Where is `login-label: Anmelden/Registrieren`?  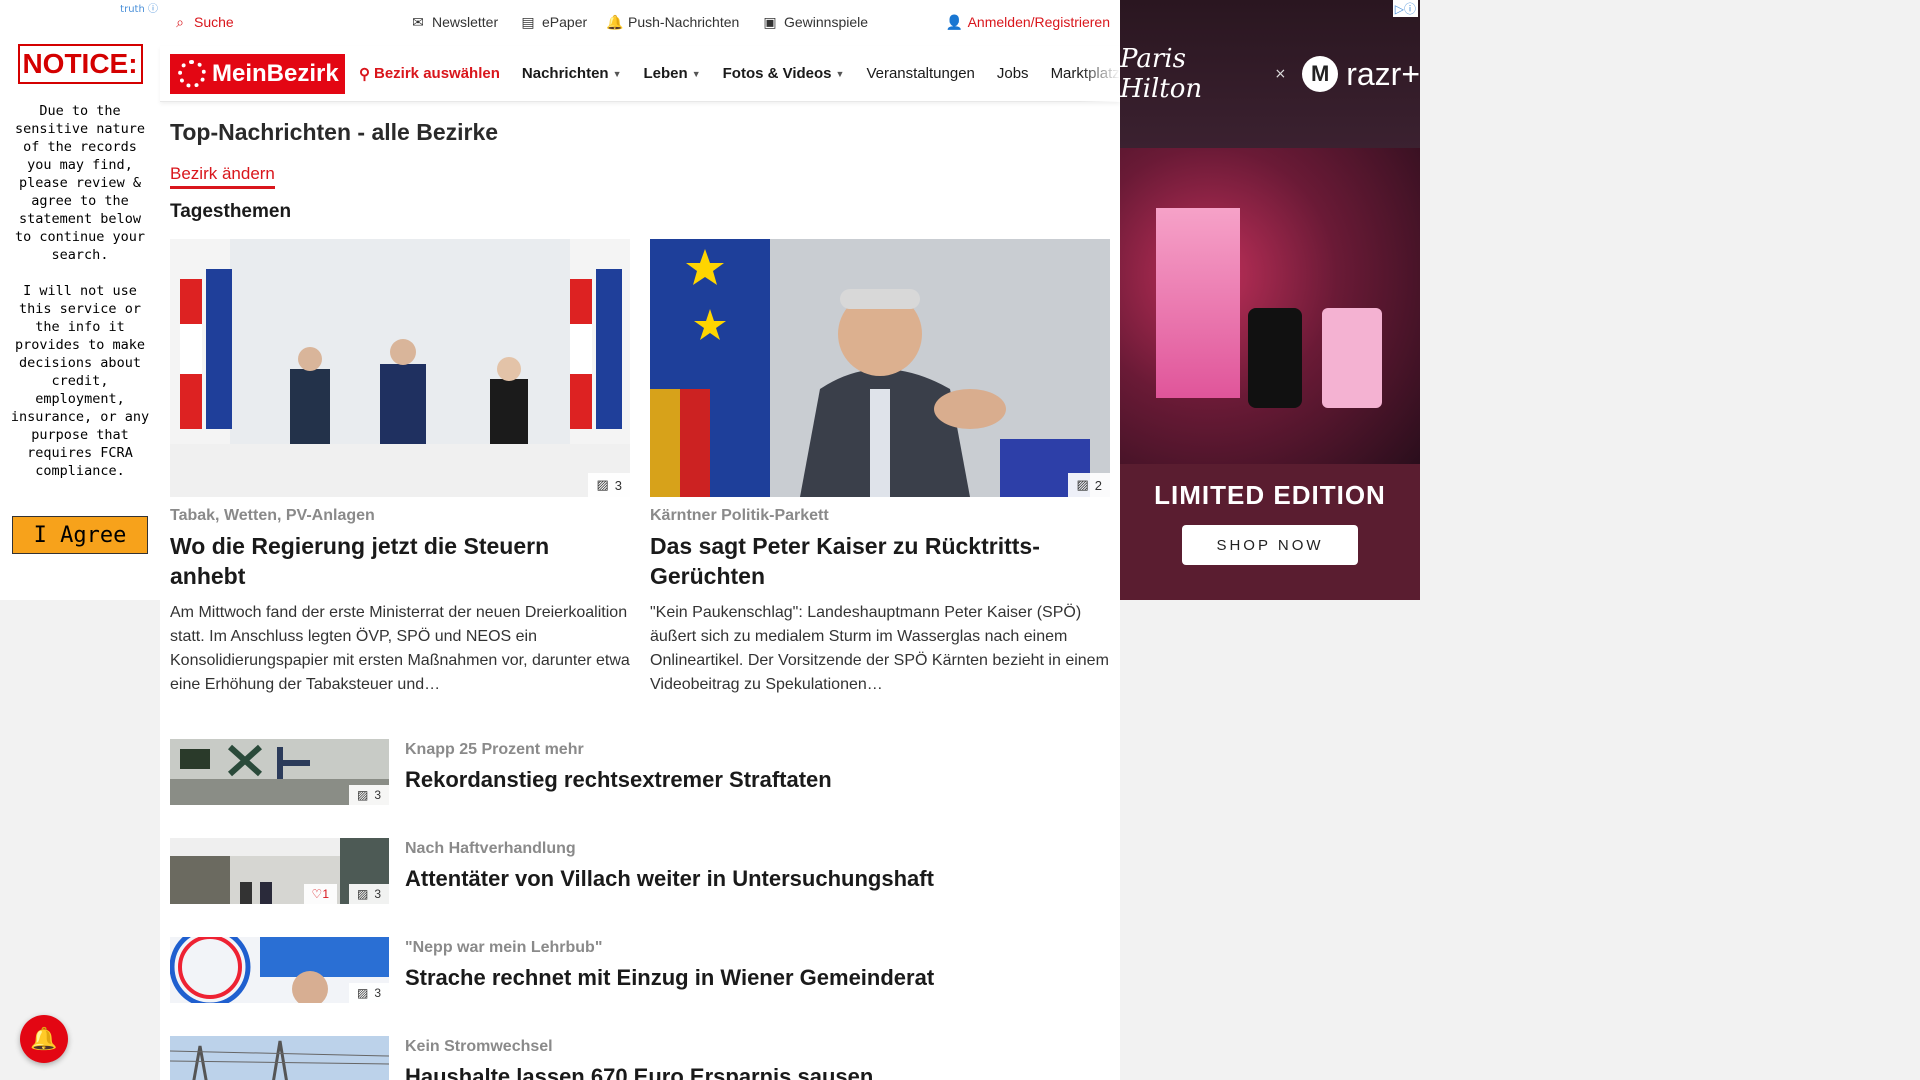
login-label: Anmelden/Registrieren is located at coordinates (1038, 22).